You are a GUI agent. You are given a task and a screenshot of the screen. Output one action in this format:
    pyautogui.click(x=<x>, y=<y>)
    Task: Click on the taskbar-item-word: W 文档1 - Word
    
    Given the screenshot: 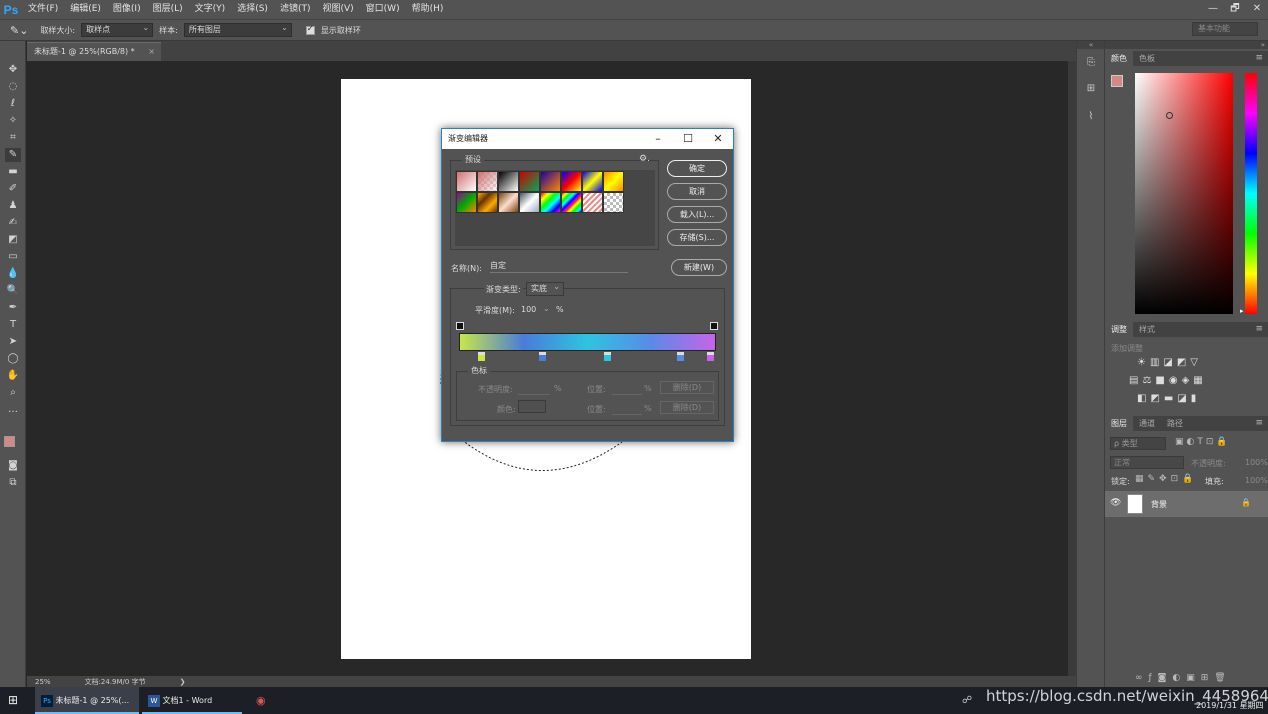 What is the action you would take?
    pyautogui.click(x=192, y=700)
    